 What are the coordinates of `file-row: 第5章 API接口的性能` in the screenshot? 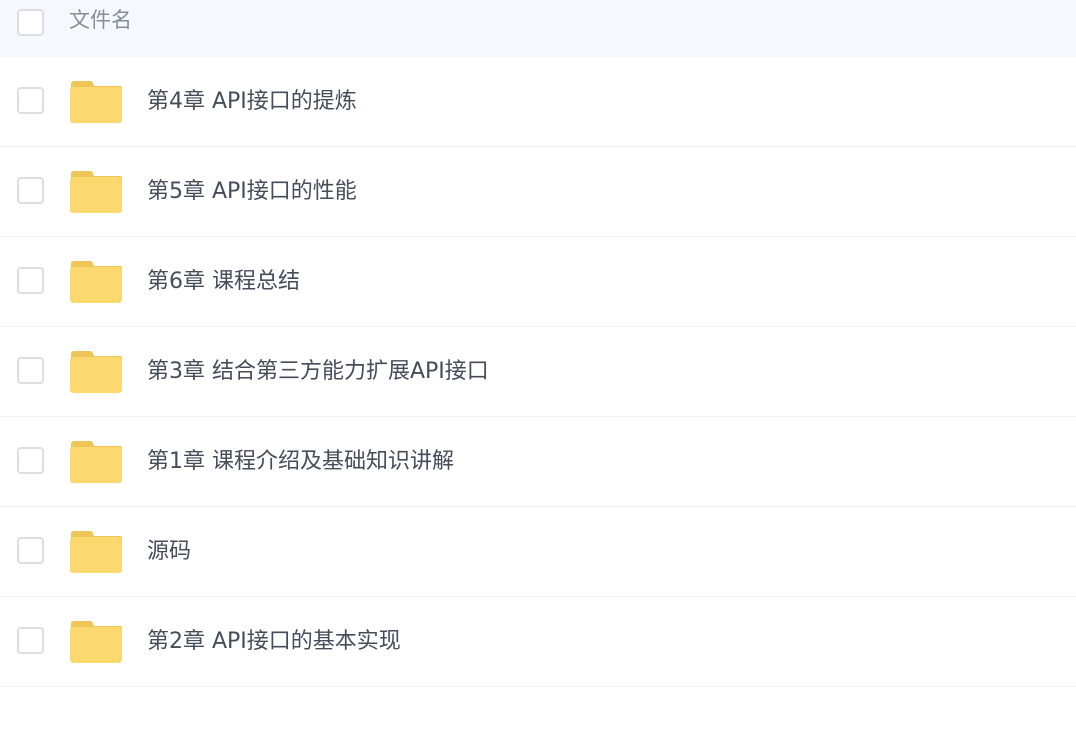 It's located at (538, 192).